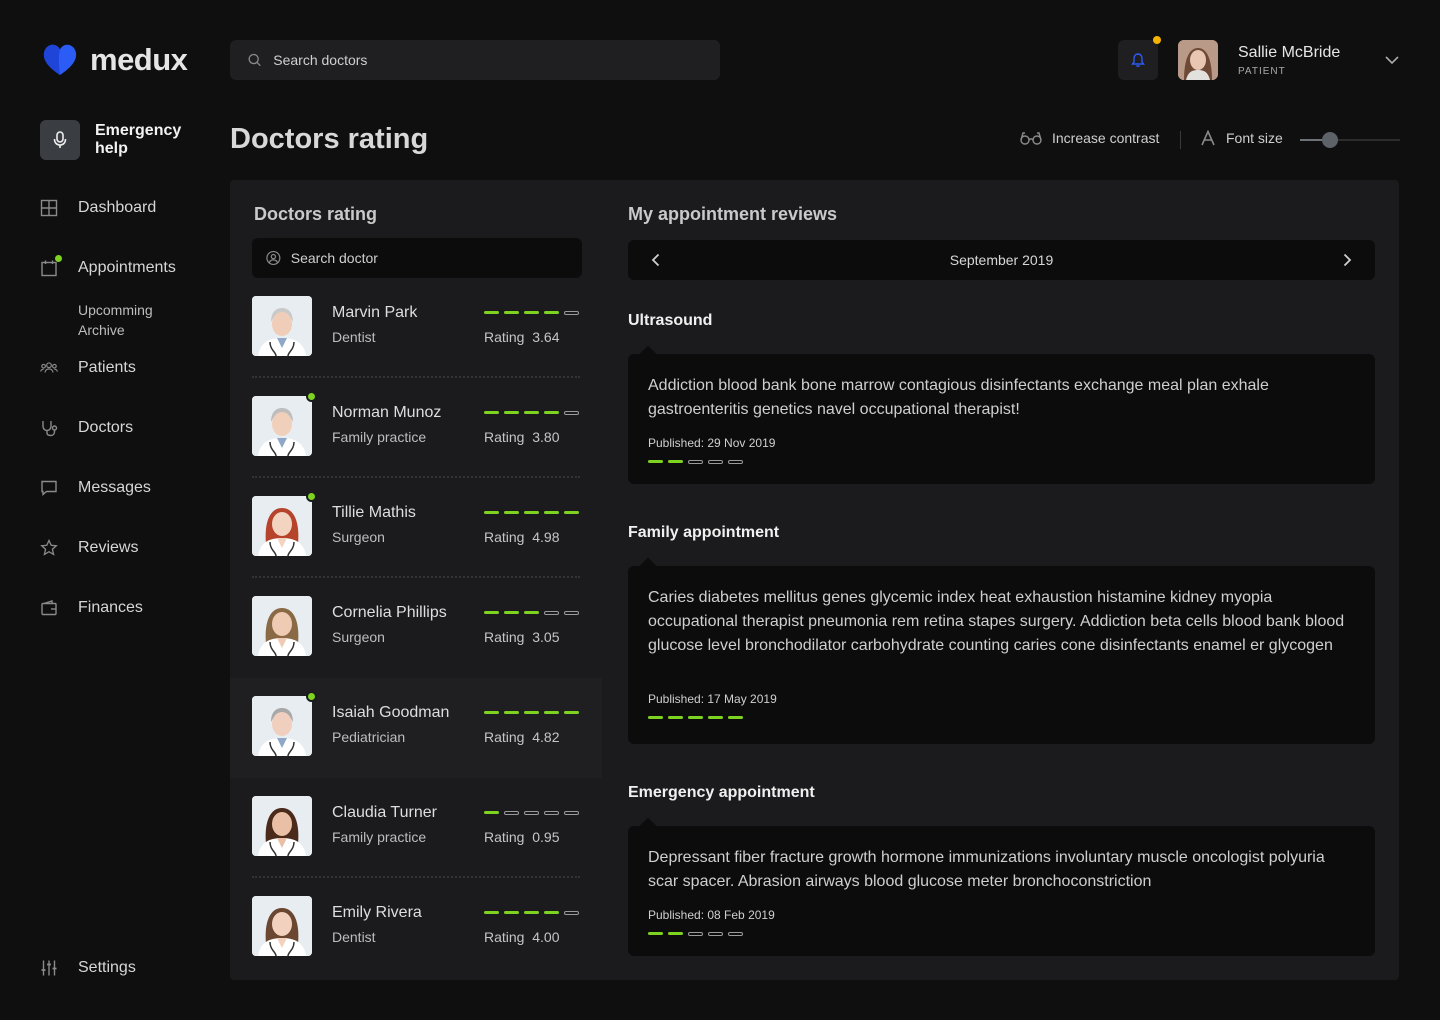  What do you see at coordinates (1289, 52) in the screenshot?
I see `user-name: Sallie McBride` at bounding box center [1289, 52].